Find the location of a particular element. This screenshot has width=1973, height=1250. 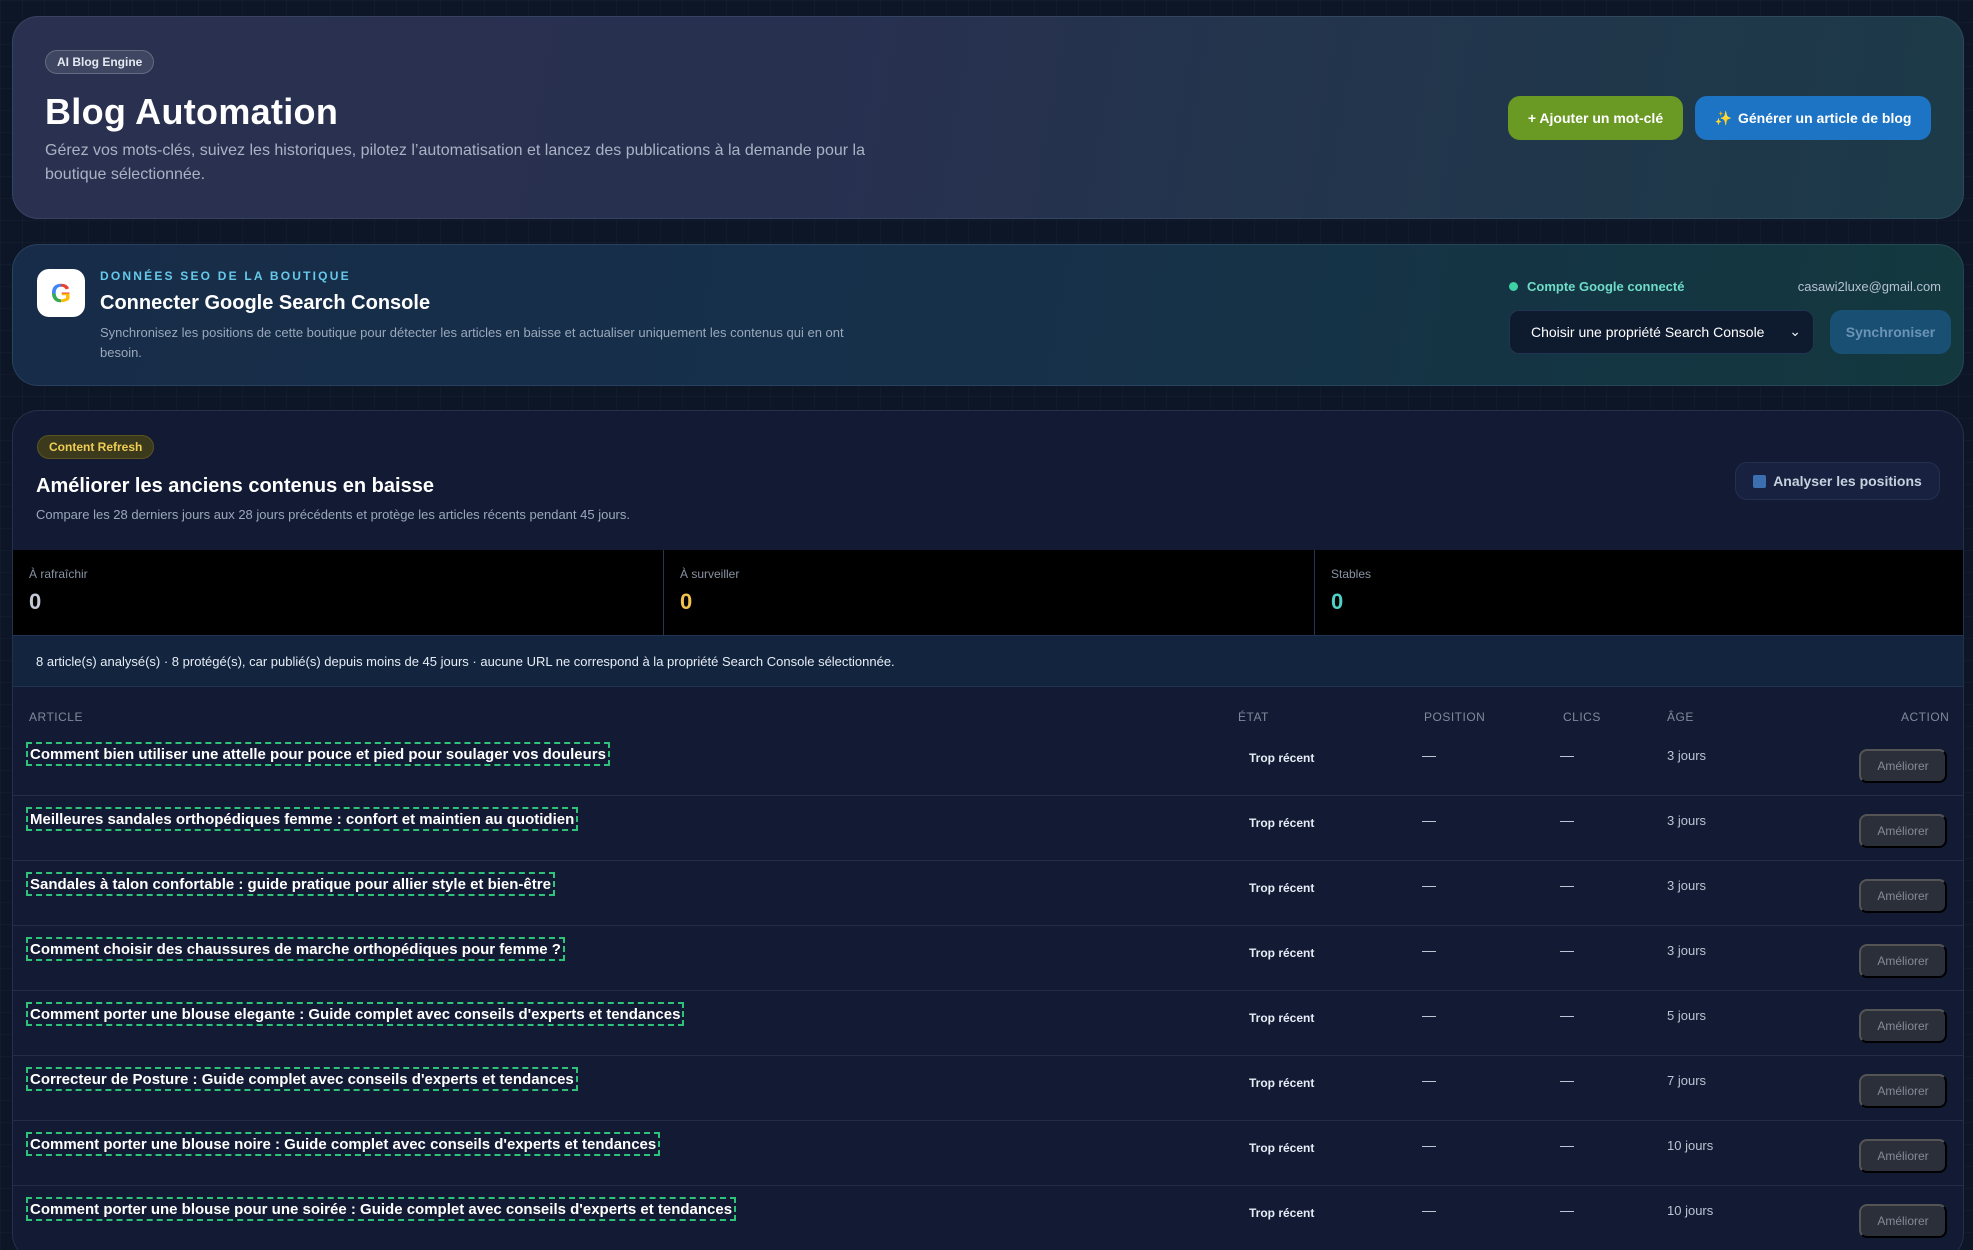

age-value: 7 jours is located at coordinates (1687, 1080).